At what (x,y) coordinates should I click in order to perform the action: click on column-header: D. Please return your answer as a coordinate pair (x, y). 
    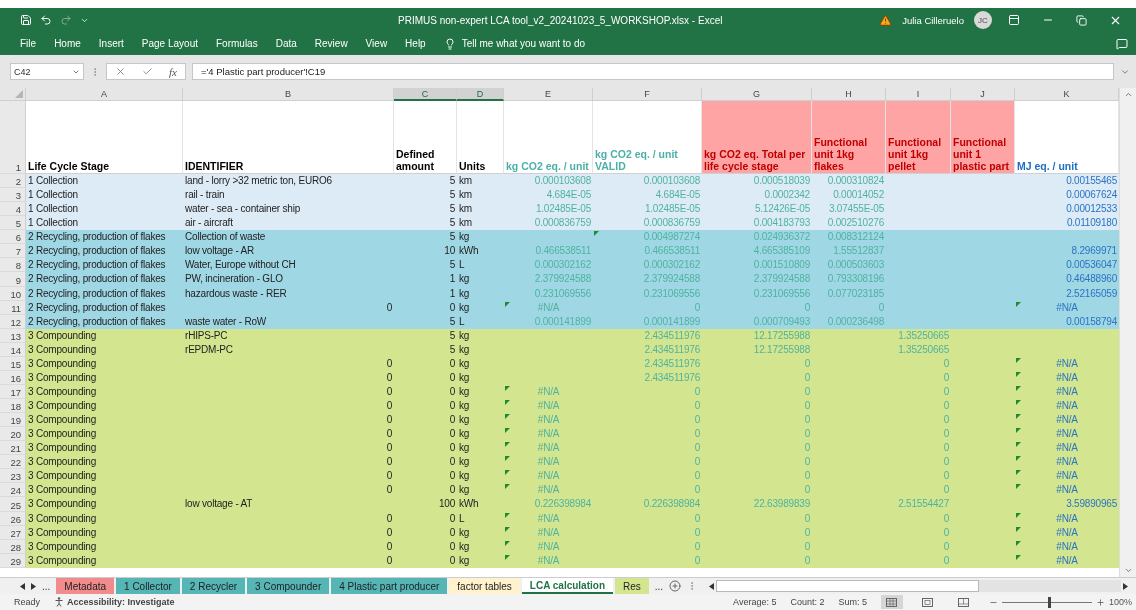
    Looking at the image, I should click on (480, 94).